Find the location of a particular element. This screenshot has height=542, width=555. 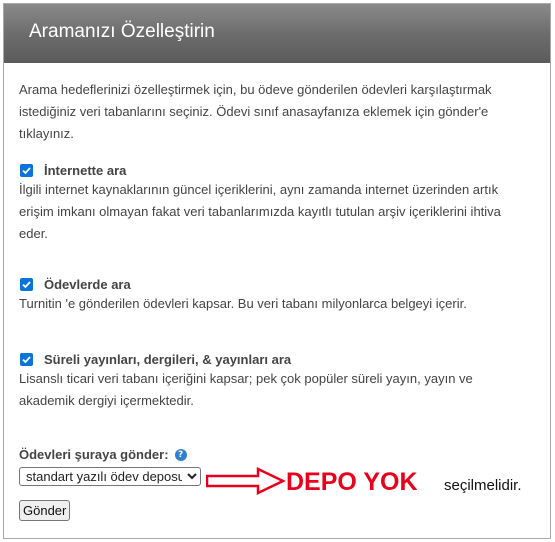

send-to-label-row: Ödevleri şuraya gönder: ? is located at coordinates (103, 454).